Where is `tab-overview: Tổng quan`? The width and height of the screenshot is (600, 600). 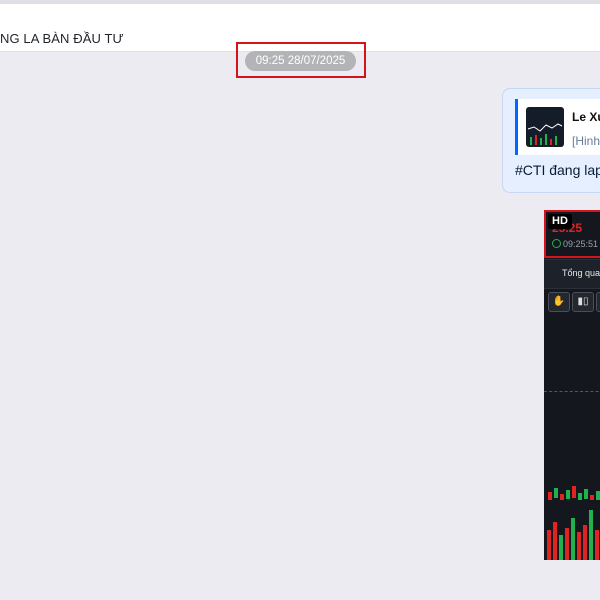
tab-overview: Tổng quan is located at coordinates (581, 273).